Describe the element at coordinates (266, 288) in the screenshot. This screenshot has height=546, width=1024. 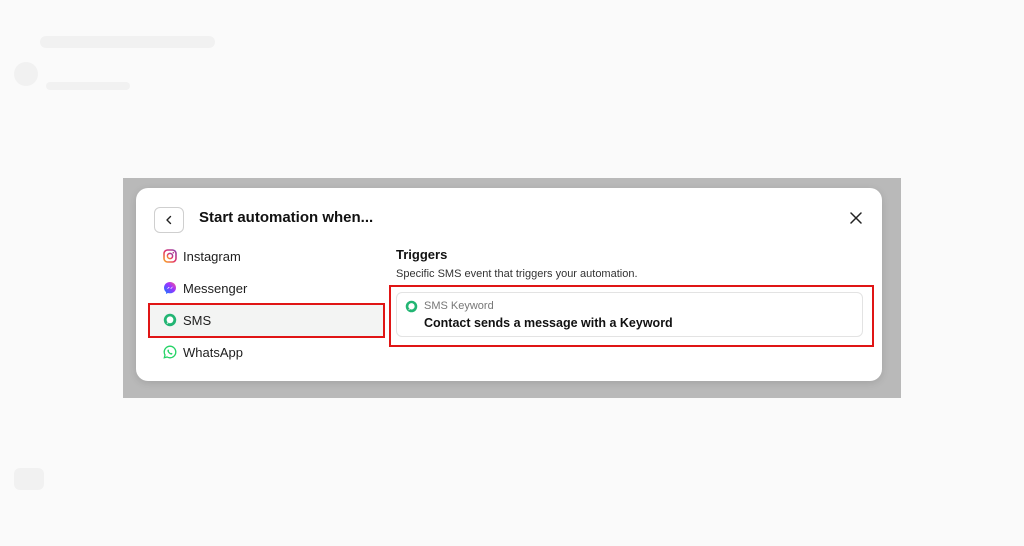
I see `sidebar-item-messenger: Messenger` at that location.